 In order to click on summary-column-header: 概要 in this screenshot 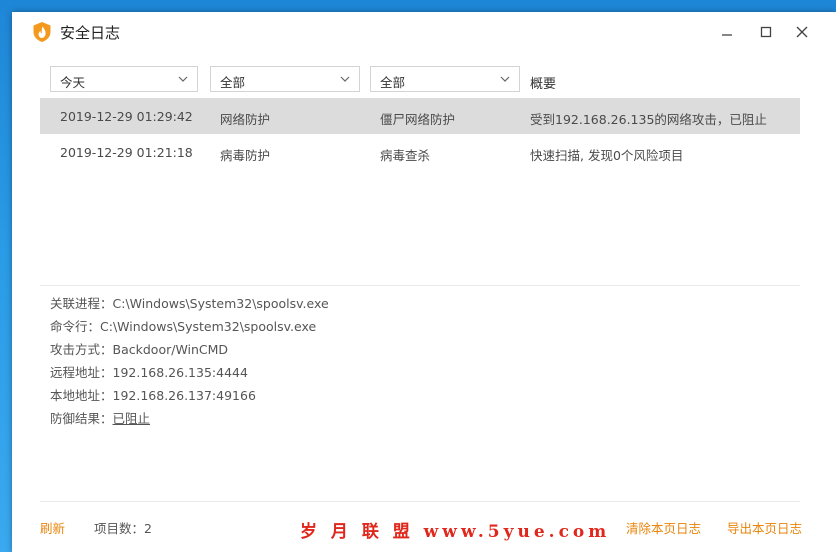, I will do `click(543, 84)`.